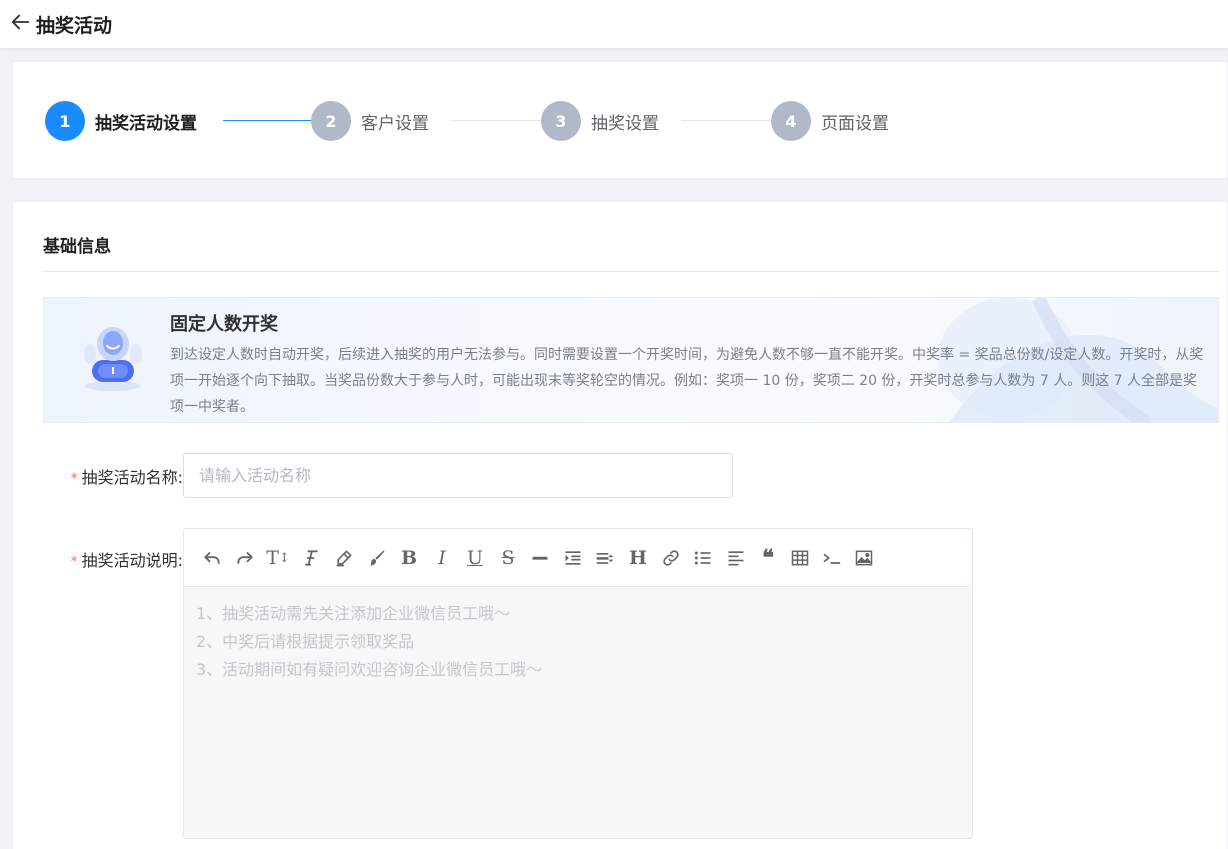 The width and height of the screenshot is (1228, 849). What do you see at coordinates (113, 359) in the screenshot?
I see `robot-mascot-icon` at bounding box center [113, 359].